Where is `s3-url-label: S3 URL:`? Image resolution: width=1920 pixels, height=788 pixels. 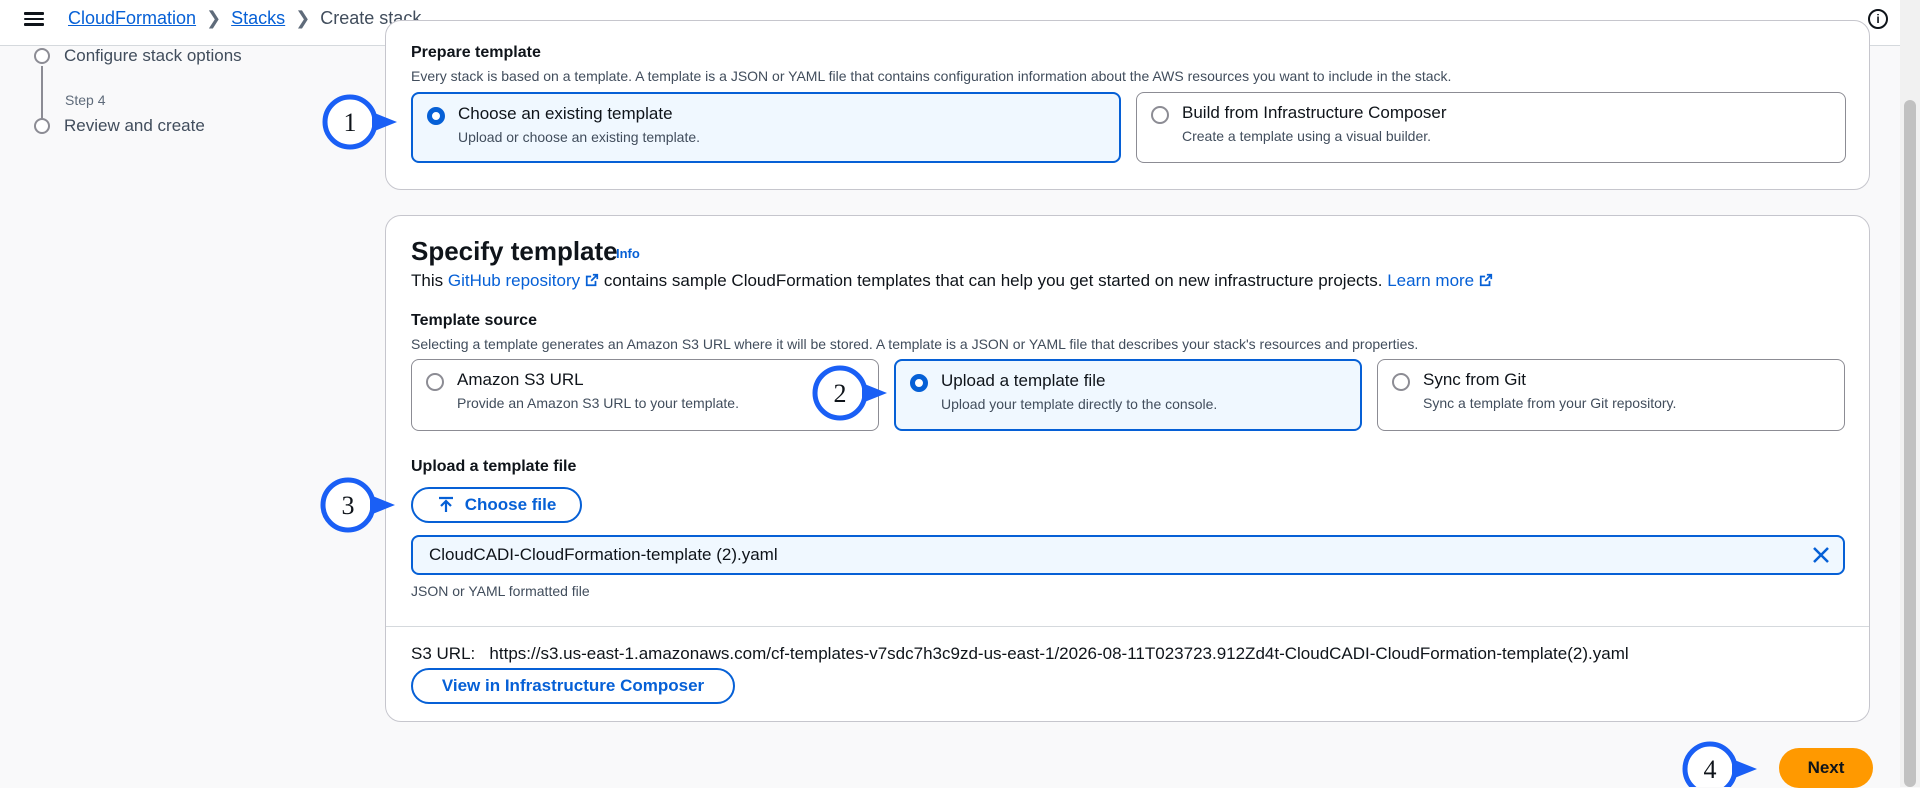
s3-url-label: S3 URL: is located at coordinates (443, 653).